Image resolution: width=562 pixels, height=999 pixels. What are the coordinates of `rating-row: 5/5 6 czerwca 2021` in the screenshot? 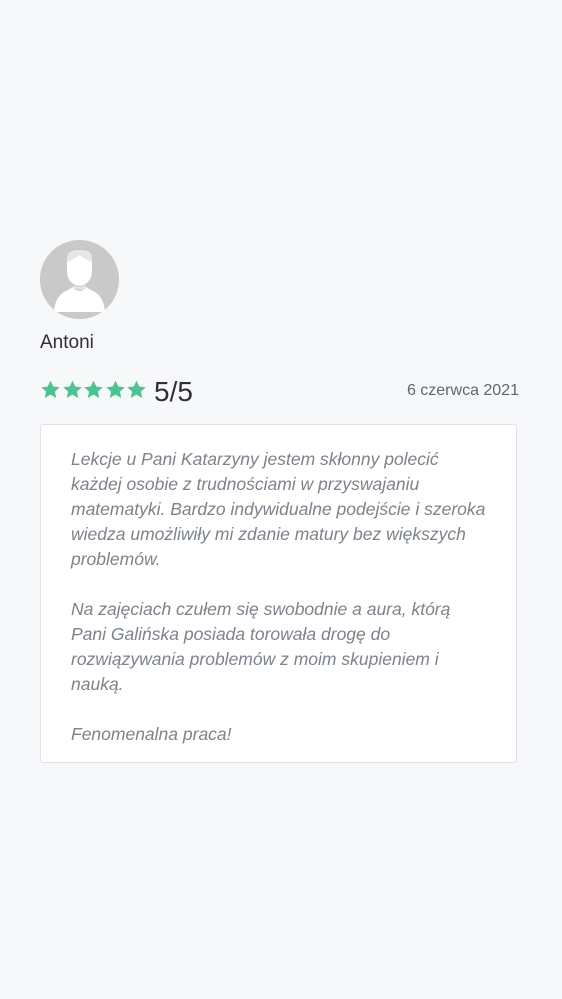 It's located at (279, 392).